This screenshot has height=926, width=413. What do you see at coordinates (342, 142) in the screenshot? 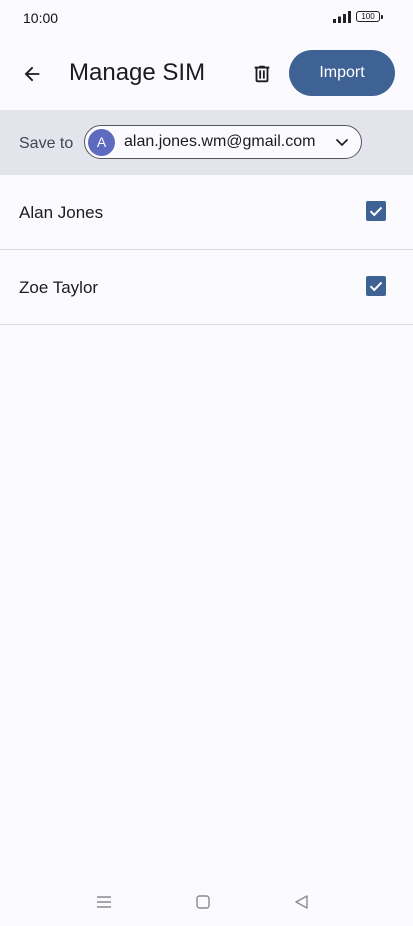
I see `chevron-down-icon` at bounding box center [342, 142].